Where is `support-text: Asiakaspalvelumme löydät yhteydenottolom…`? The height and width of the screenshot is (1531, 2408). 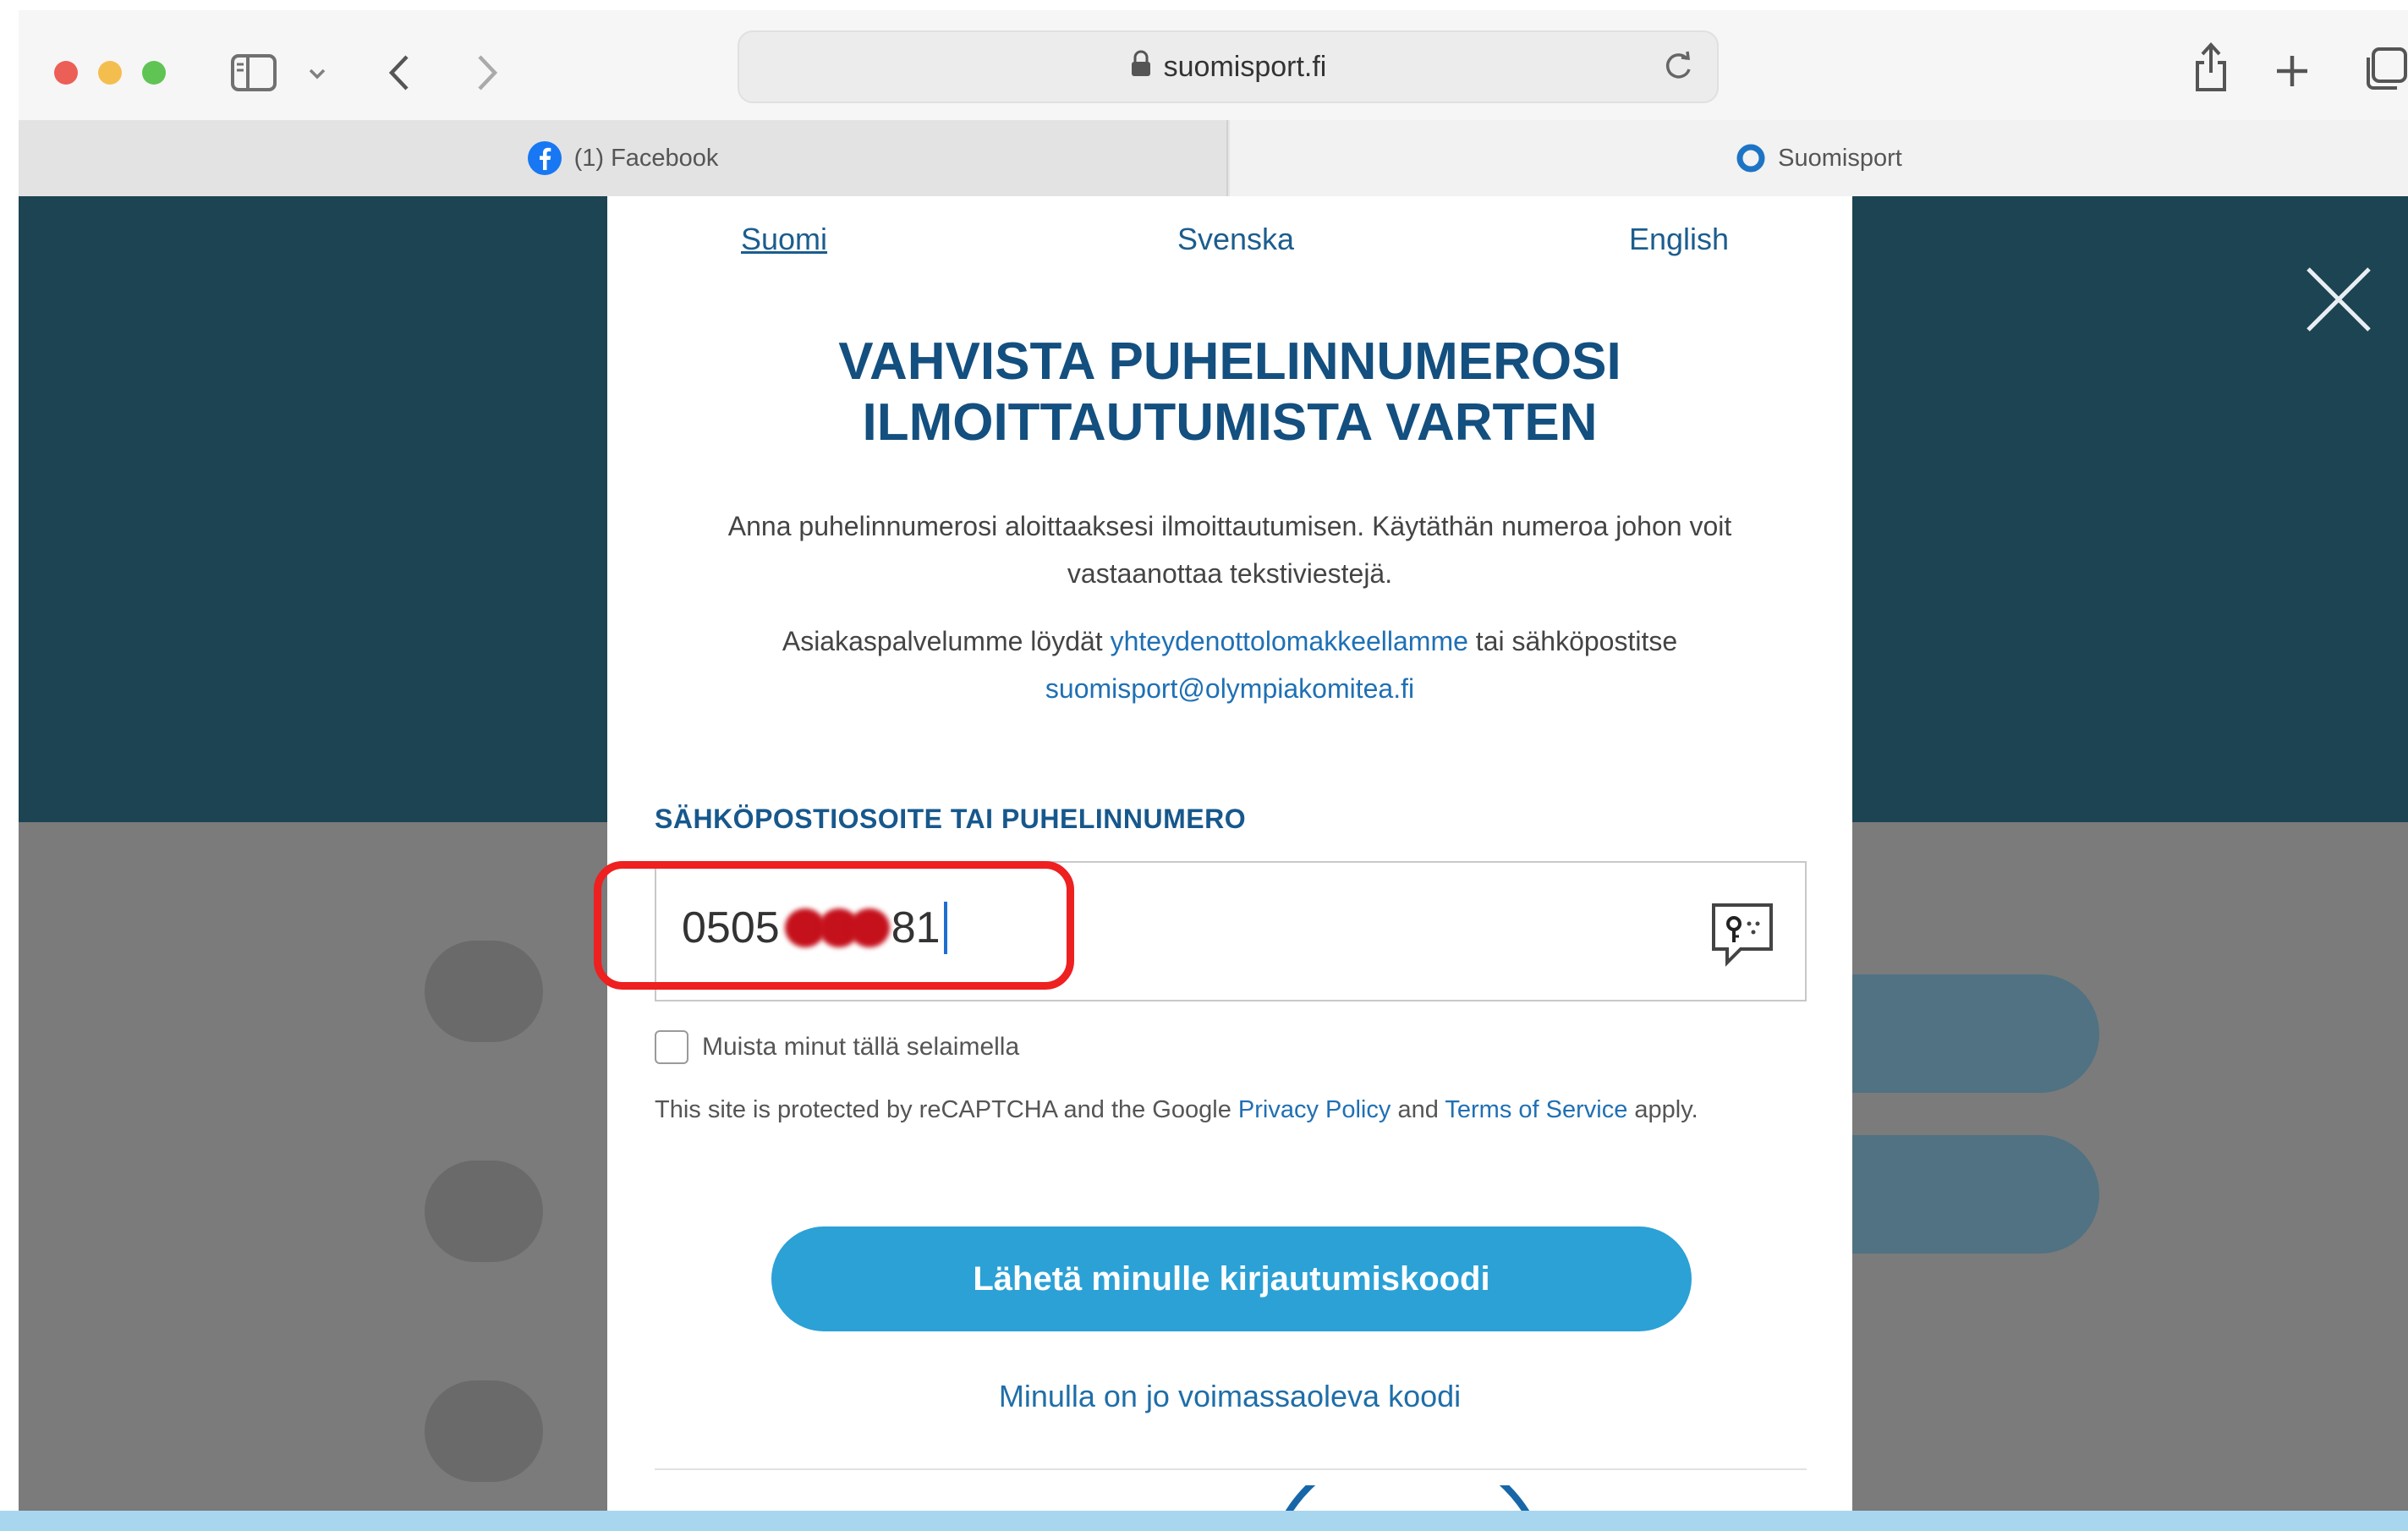
support-text: Asiakaspalvelumme löydät yhteydenottolom… is located at coordinates (1230, 664).